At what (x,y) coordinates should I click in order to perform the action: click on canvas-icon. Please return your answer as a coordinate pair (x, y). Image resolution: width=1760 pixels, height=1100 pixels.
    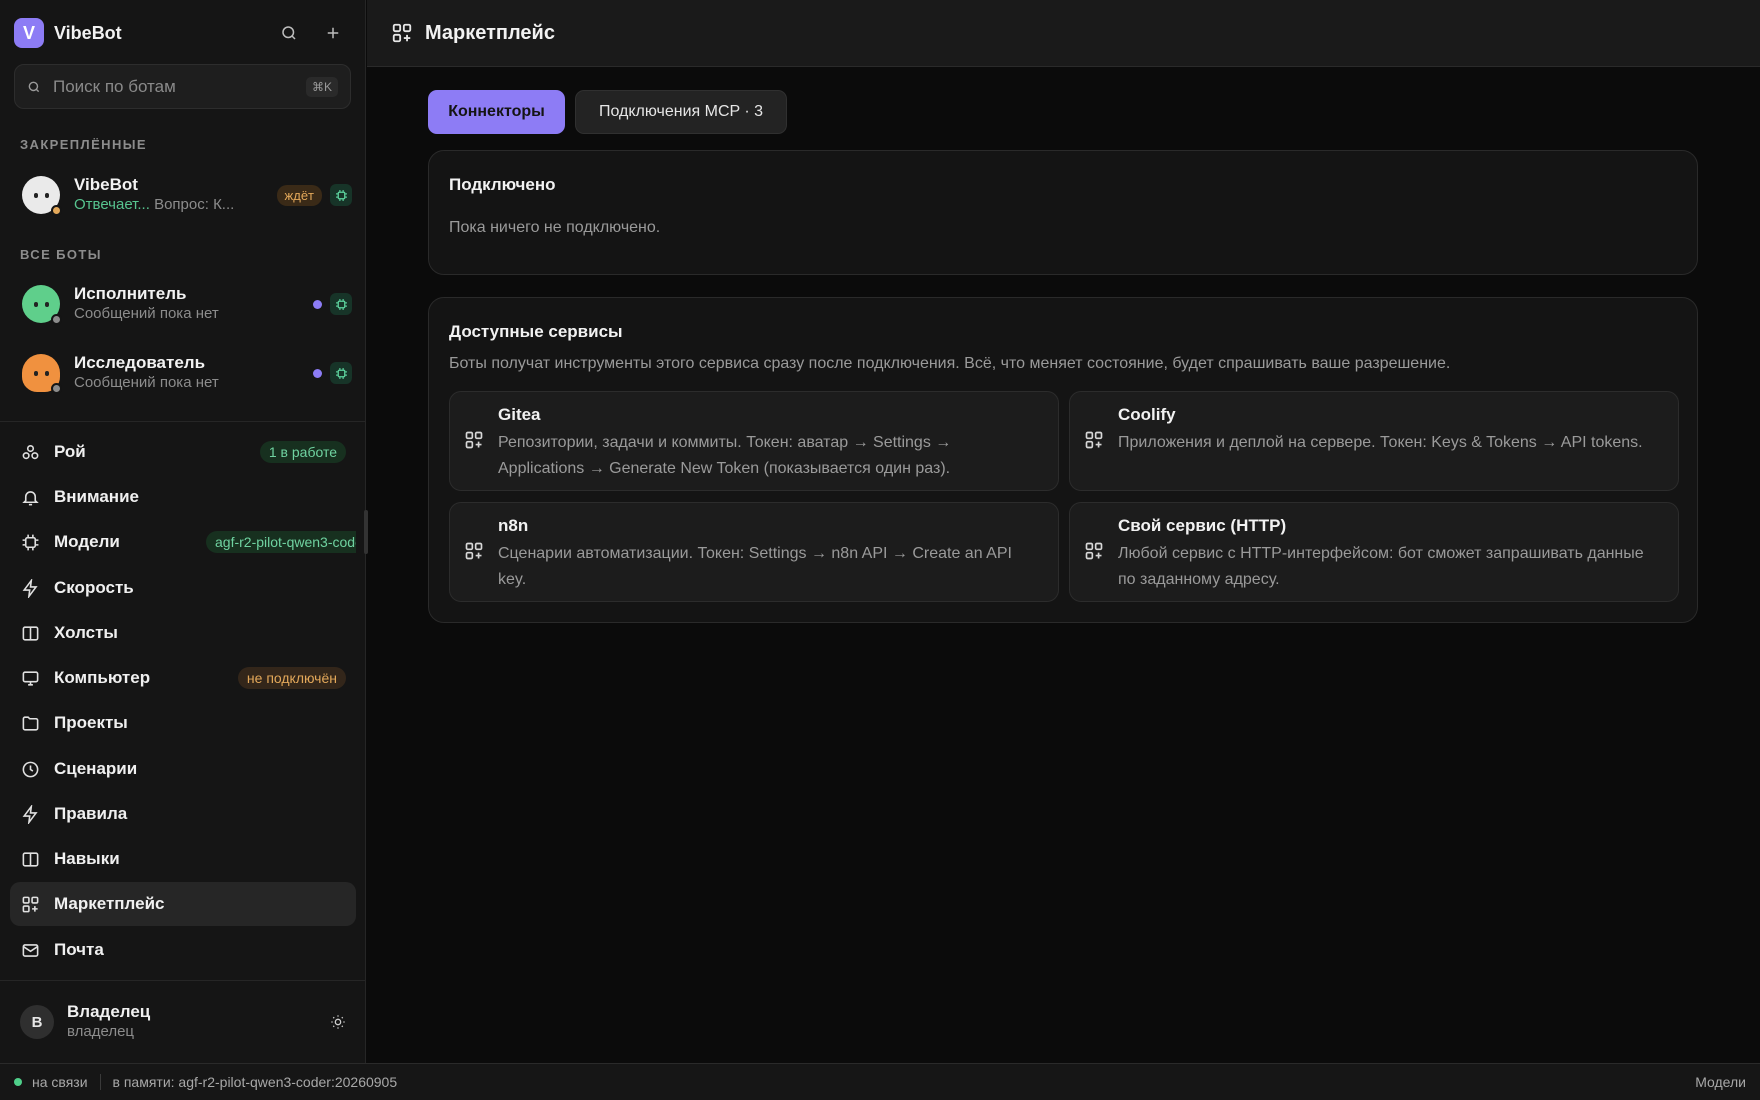
    Looking at the image, I should click on (30, 633).